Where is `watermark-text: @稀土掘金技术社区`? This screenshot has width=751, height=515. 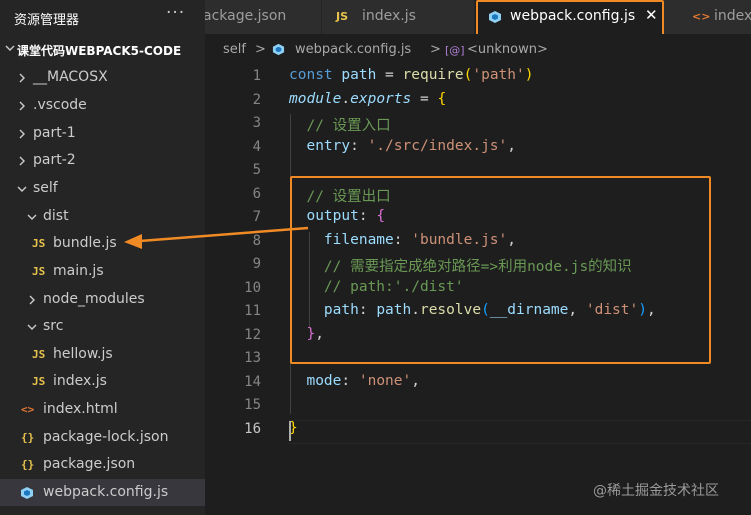 watermark-text: @稀土掘金技术社区 is located at coordinates (656, 491).